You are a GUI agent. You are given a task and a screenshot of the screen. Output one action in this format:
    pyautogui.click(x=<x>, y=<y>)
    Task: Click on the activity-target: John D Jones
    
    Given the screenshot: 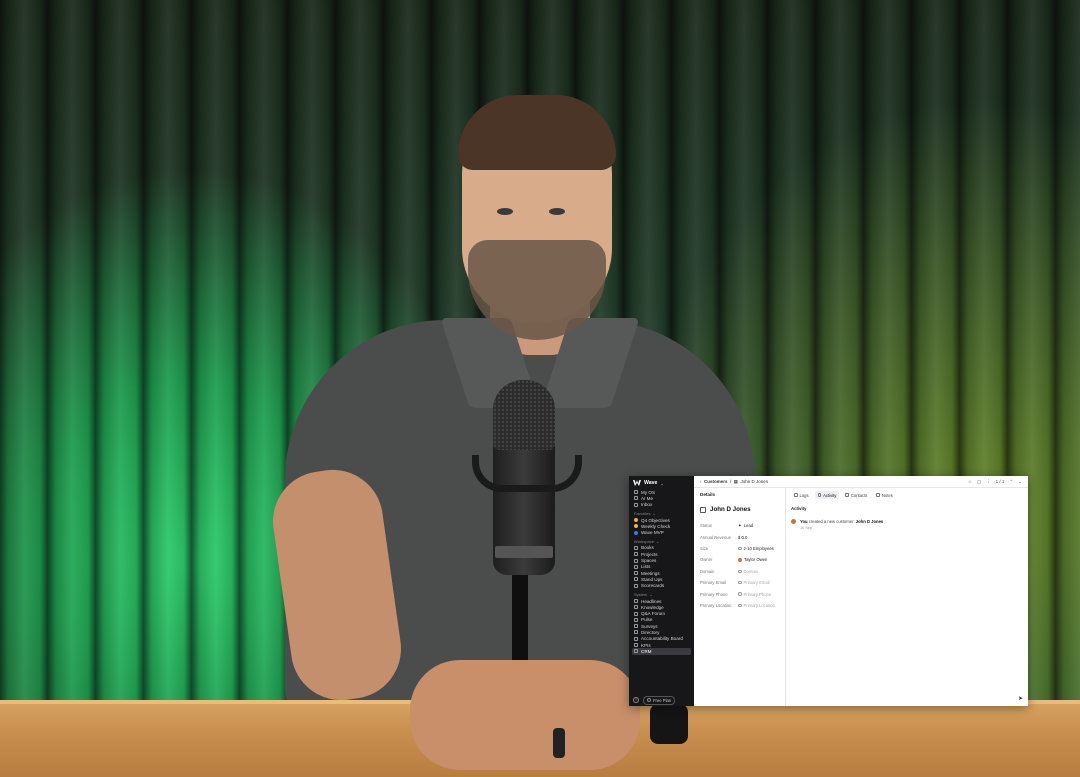 What is the action you would take?
    pyautogui.click(x=869, y=521)
    